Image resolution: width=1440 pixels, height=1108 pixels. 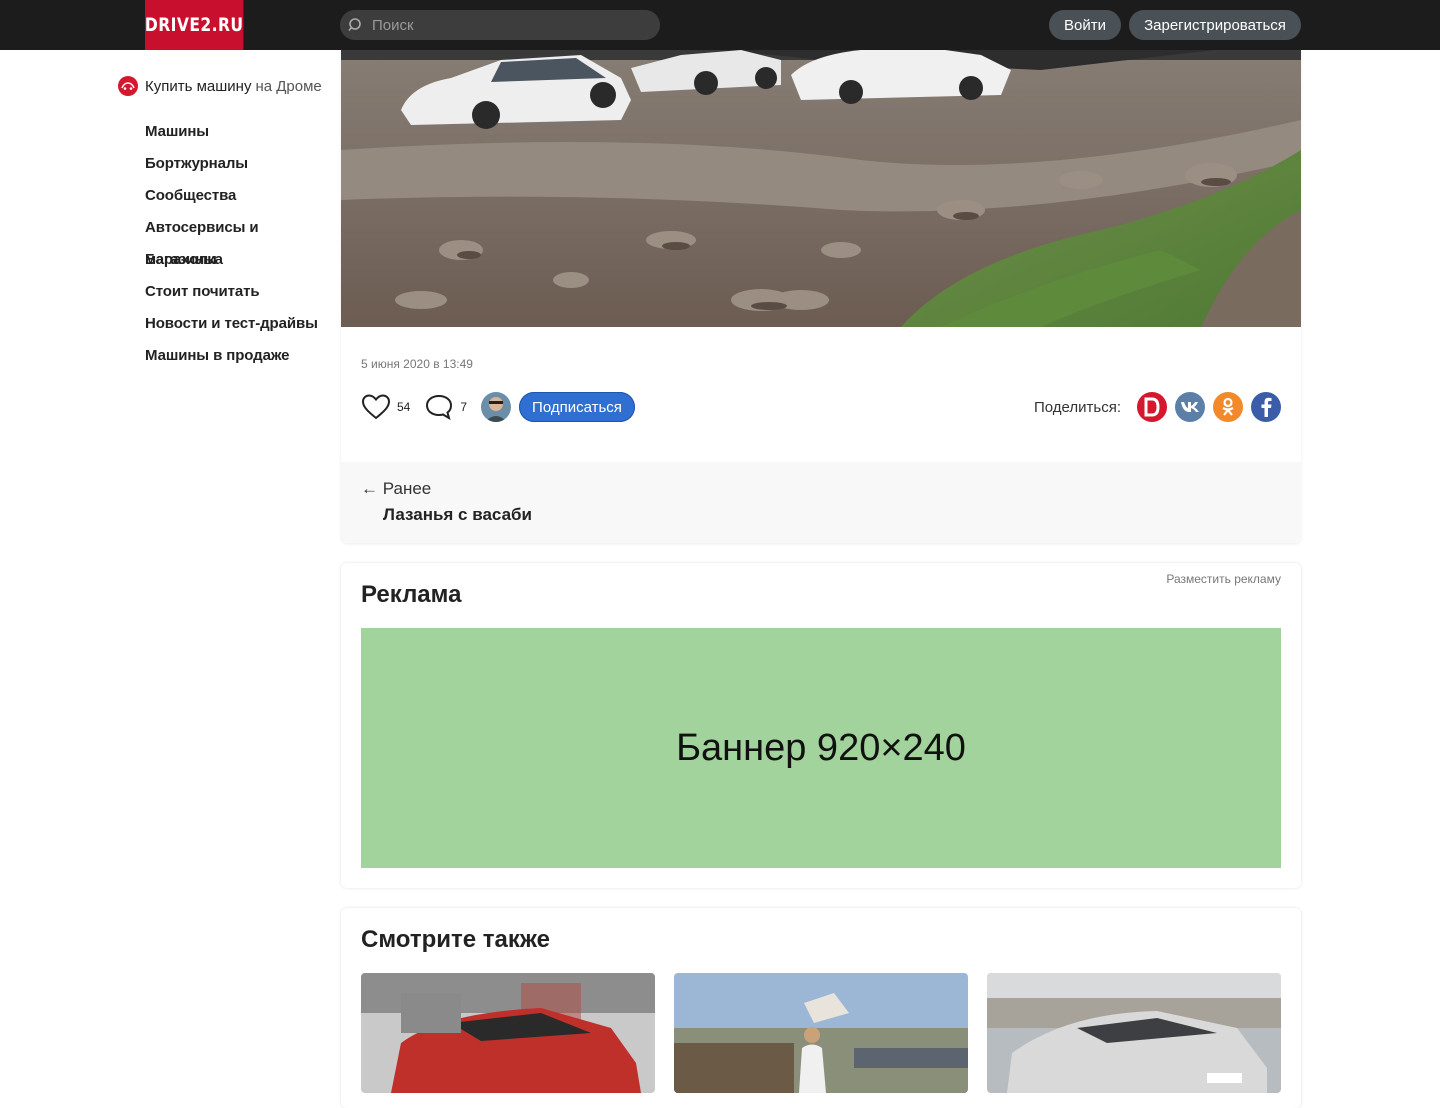 I want to click on sidebar-item-market: Барахолка, so click(x=239, y=260).